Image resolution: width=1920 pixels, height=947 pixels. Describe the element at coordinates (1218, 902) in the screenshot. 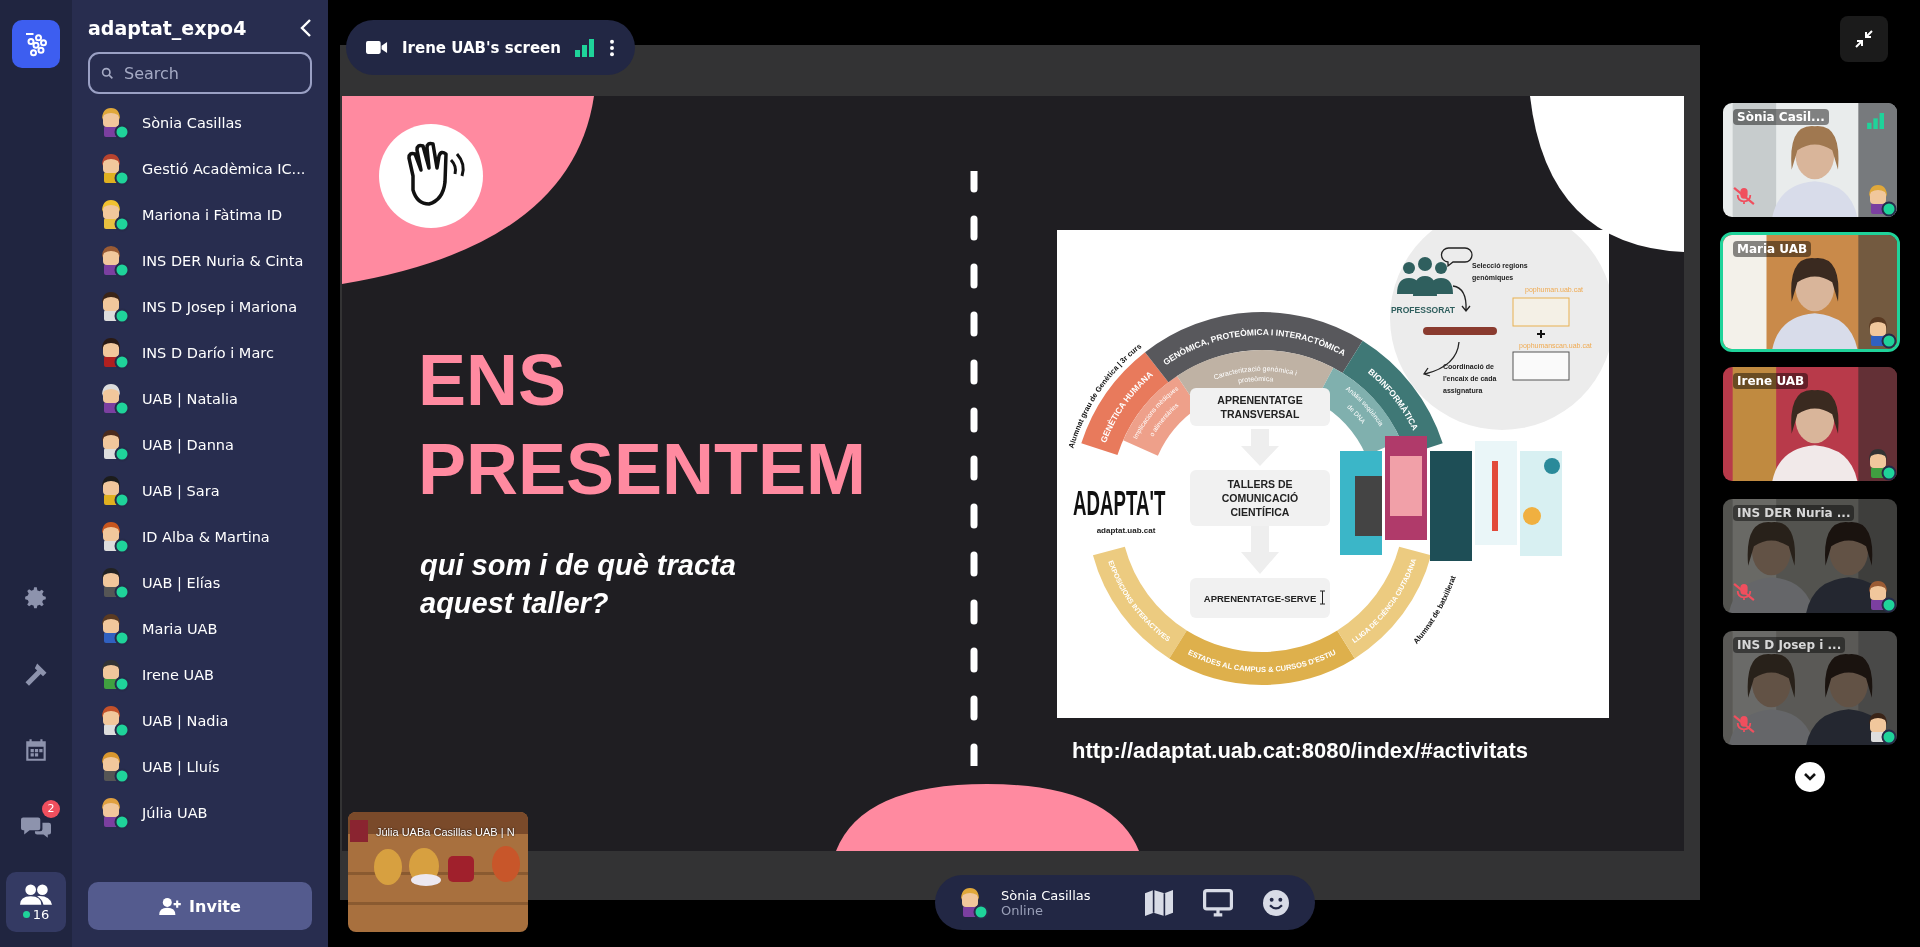

I see `monitor-icon` at that location.